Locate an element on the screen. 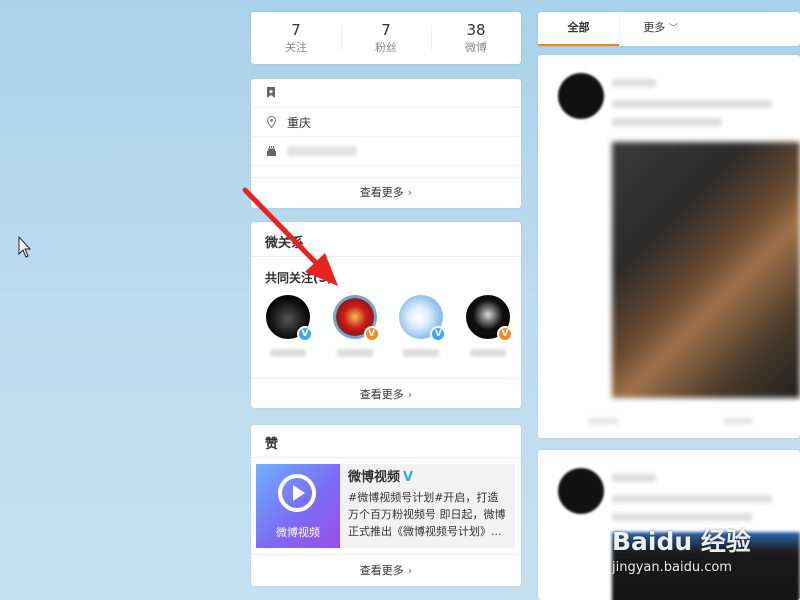  annotation-layer is located at coordinates (178, 236).